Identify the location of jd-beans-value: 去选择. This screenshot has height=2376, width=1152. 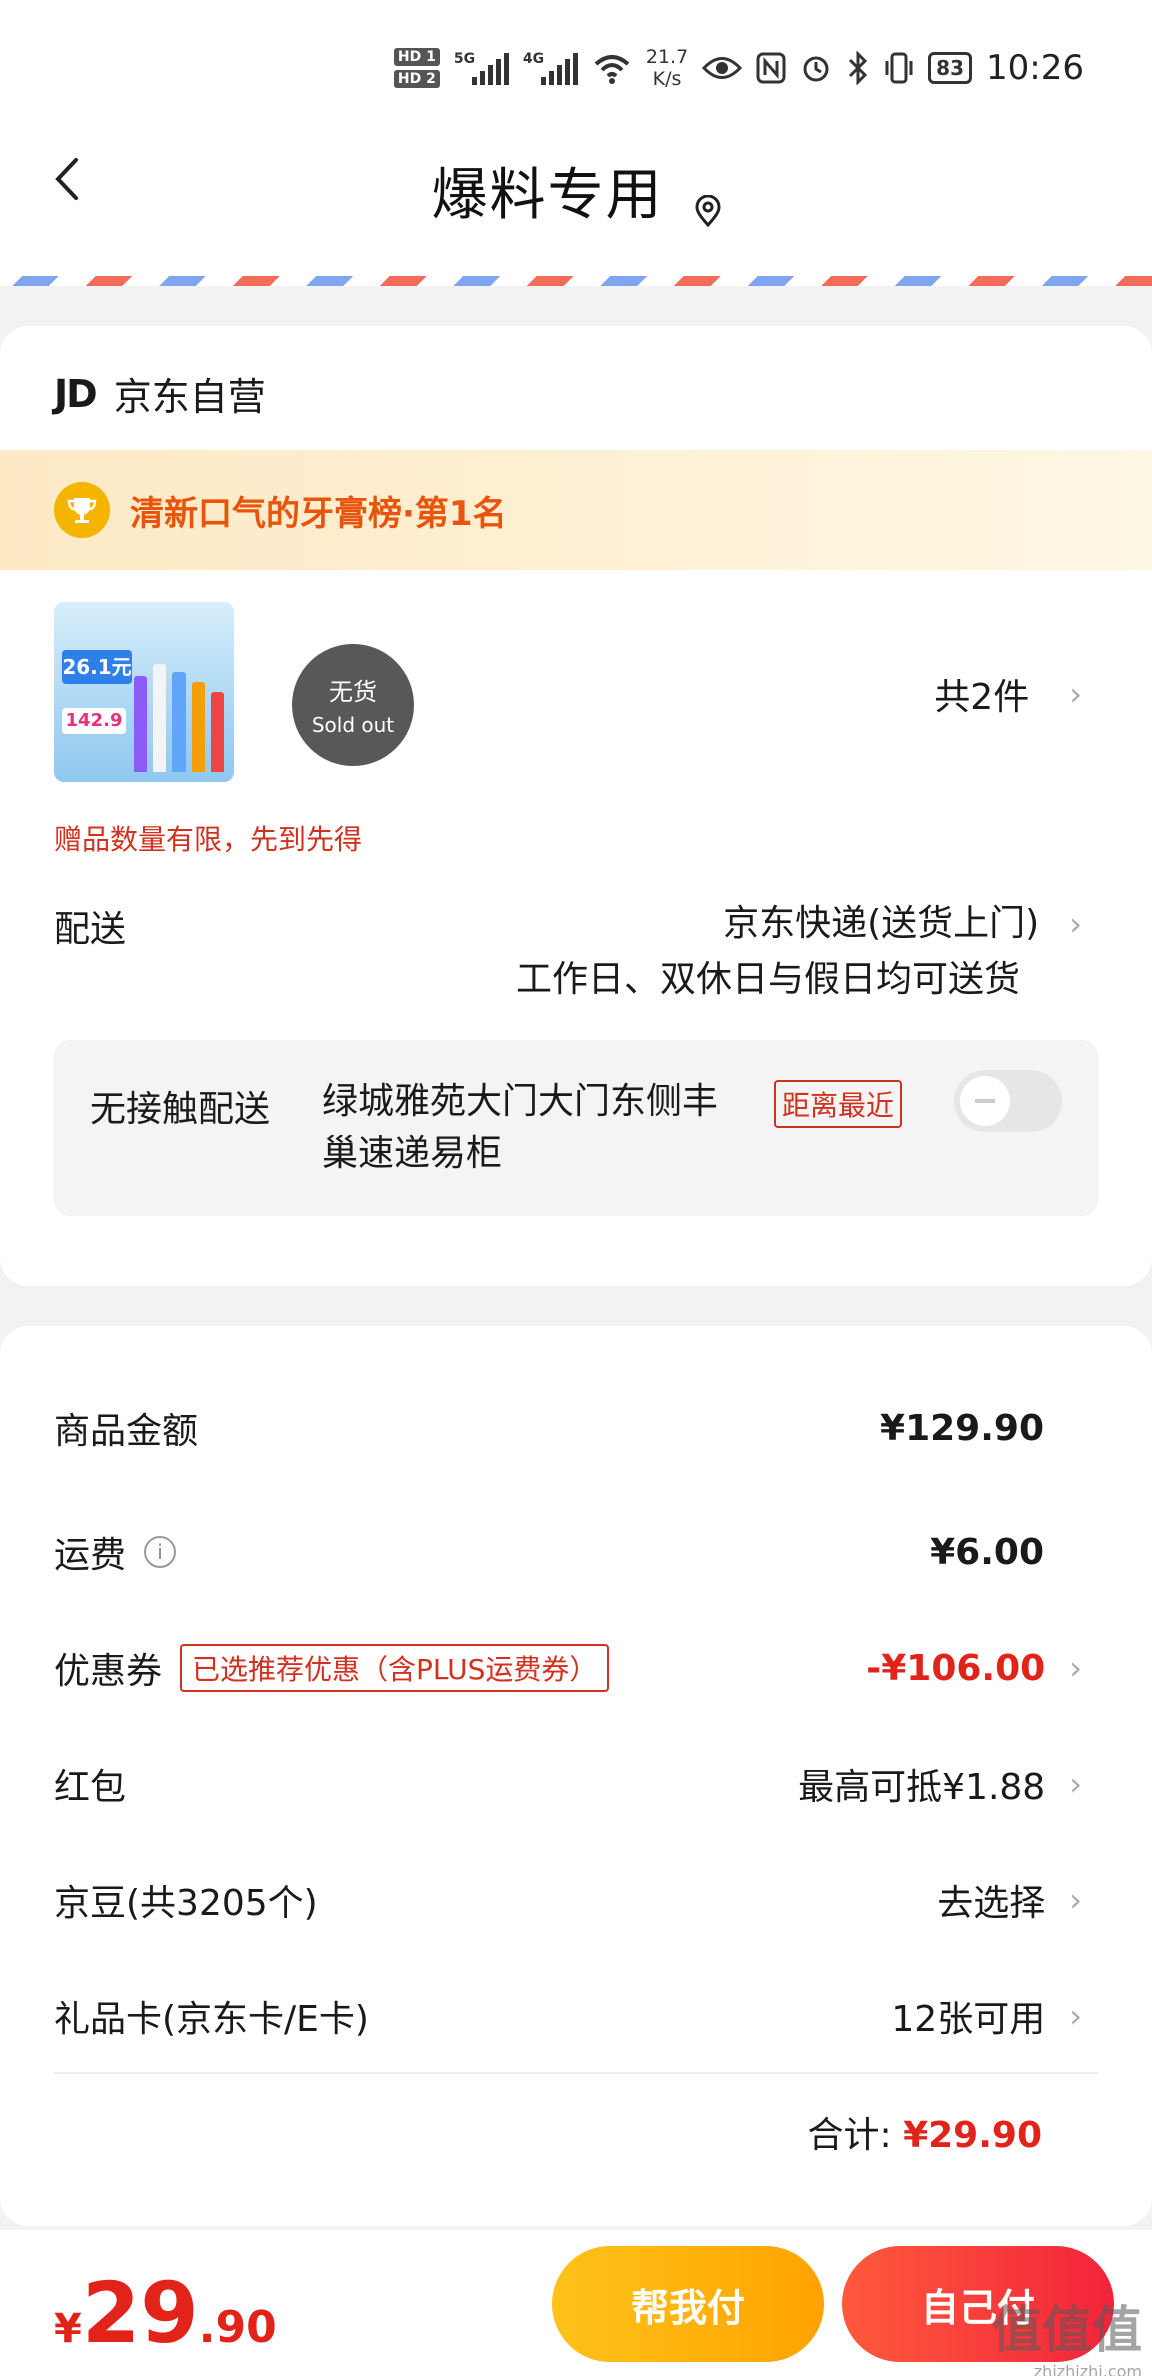
(991, 1903).